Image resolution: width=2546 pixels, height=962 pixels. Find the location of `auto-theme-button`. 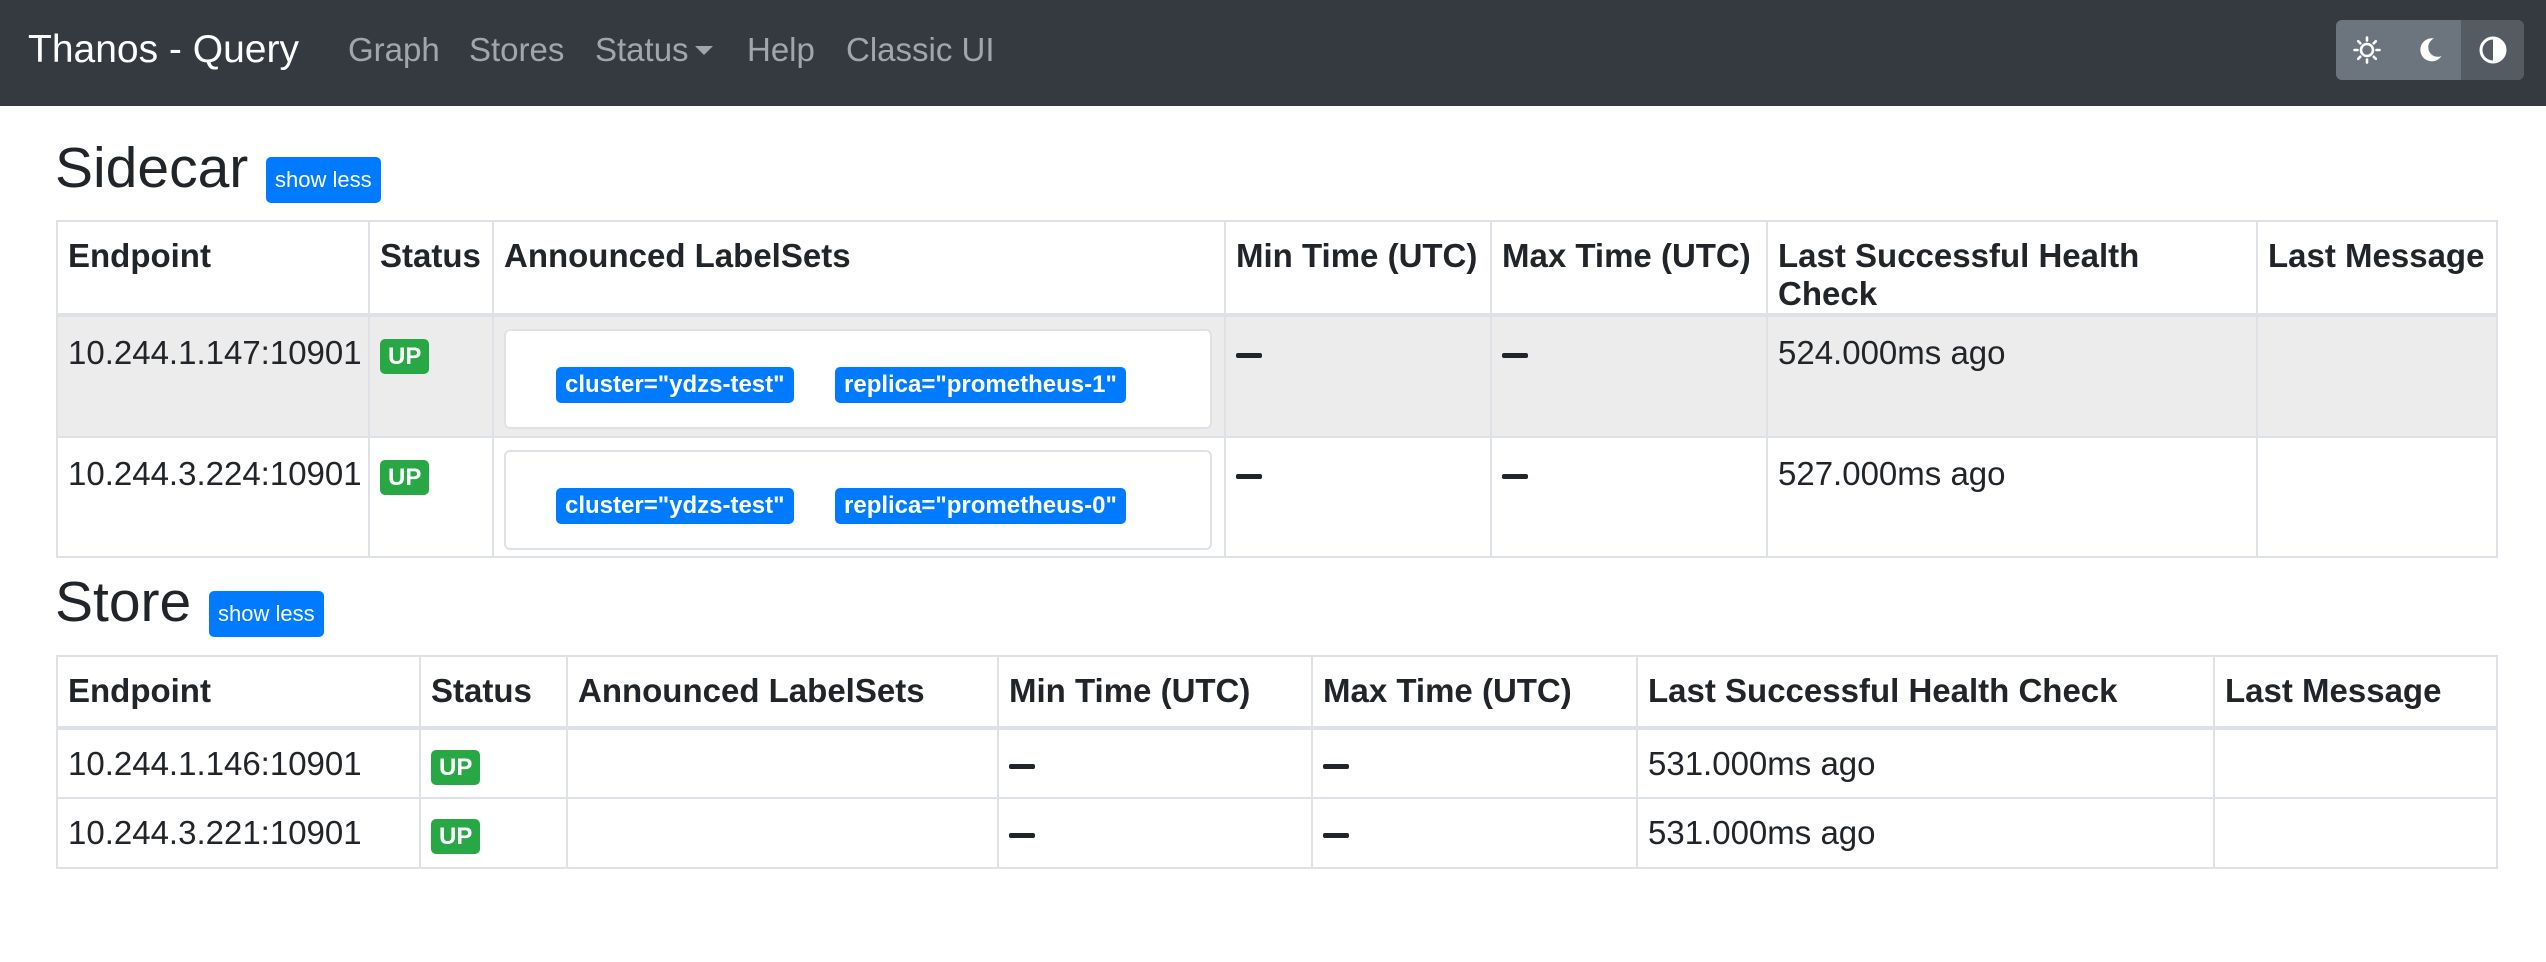

auto-theme-button is located at coordinates (2492, 50).